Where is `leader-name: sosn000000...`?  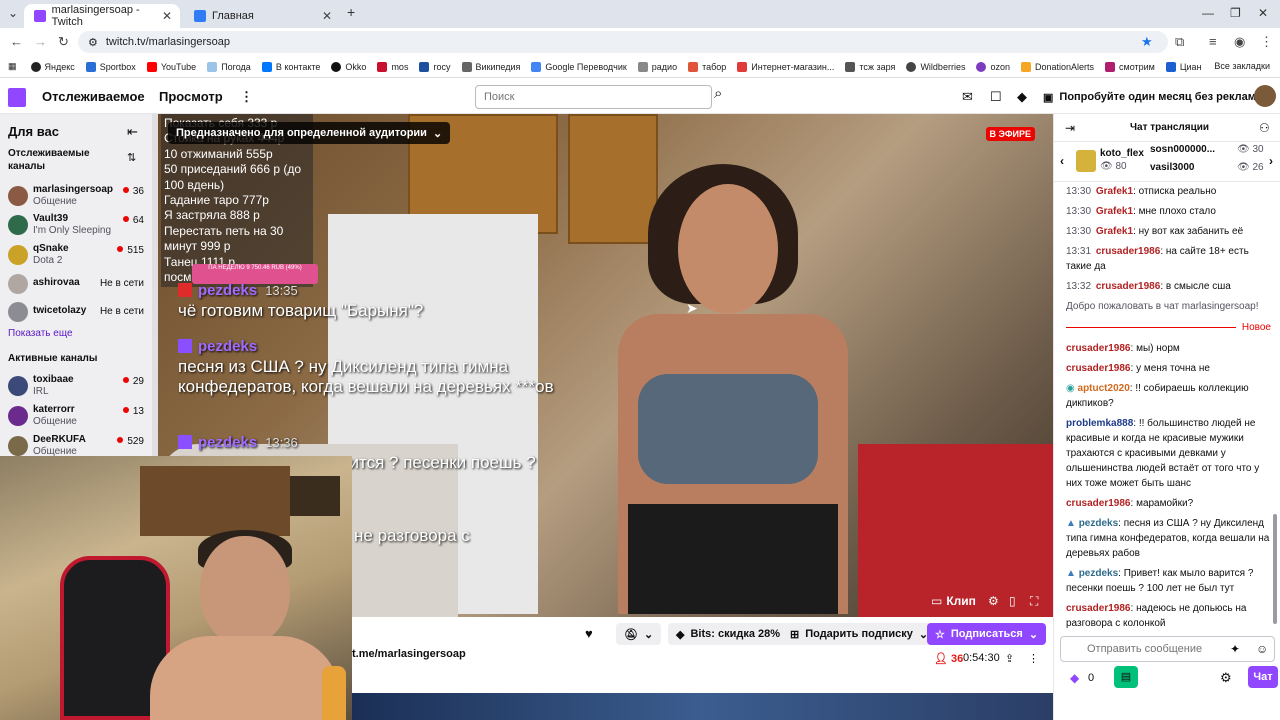
leader-name: sosn000000... is located at coordinates (1182, 149).